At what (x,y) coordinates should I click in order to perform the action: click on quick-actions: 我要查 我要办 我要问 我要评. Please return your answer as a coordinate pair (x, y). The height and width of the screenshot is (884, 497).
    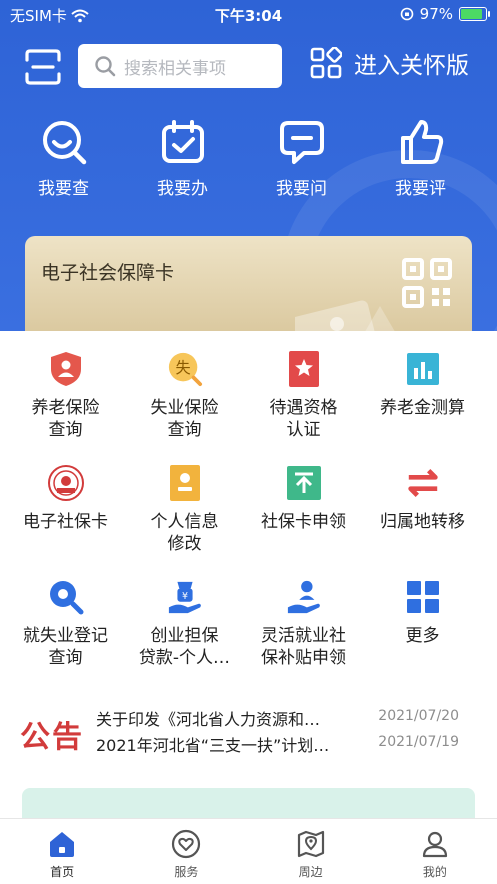
    Looking at the image, I should click on (248, 158).